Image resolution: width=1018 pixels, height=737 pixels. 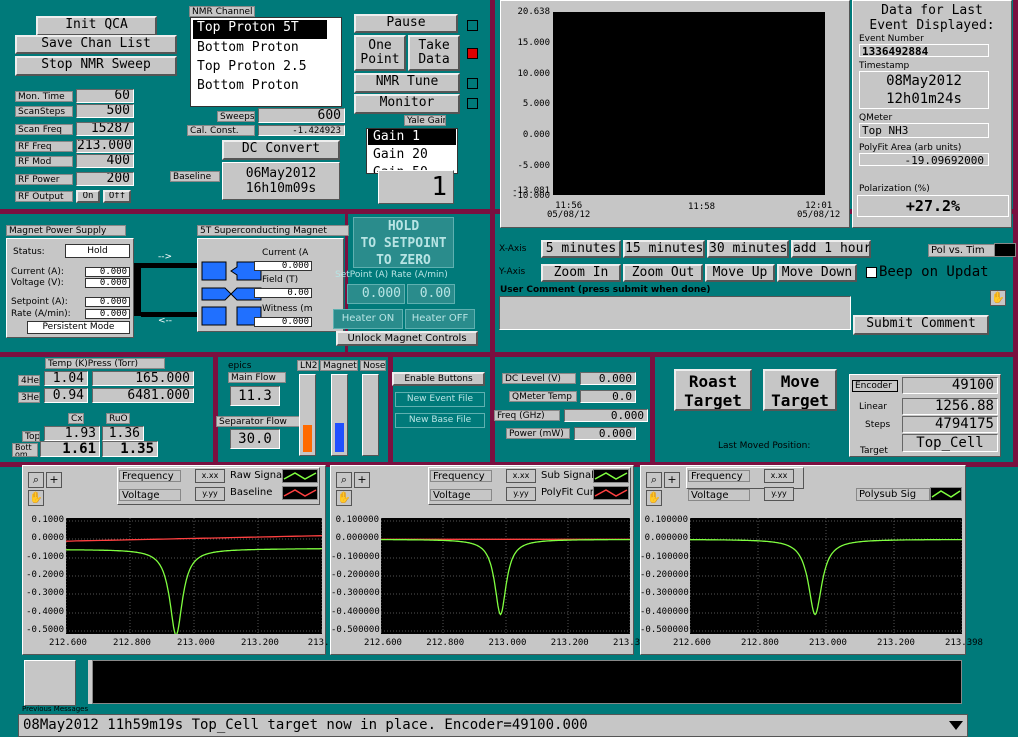 What do you see at coordinates (896, 643) in the screenshot?
I see `x-tick-label: 213.200` at bounding box center [896, 643].